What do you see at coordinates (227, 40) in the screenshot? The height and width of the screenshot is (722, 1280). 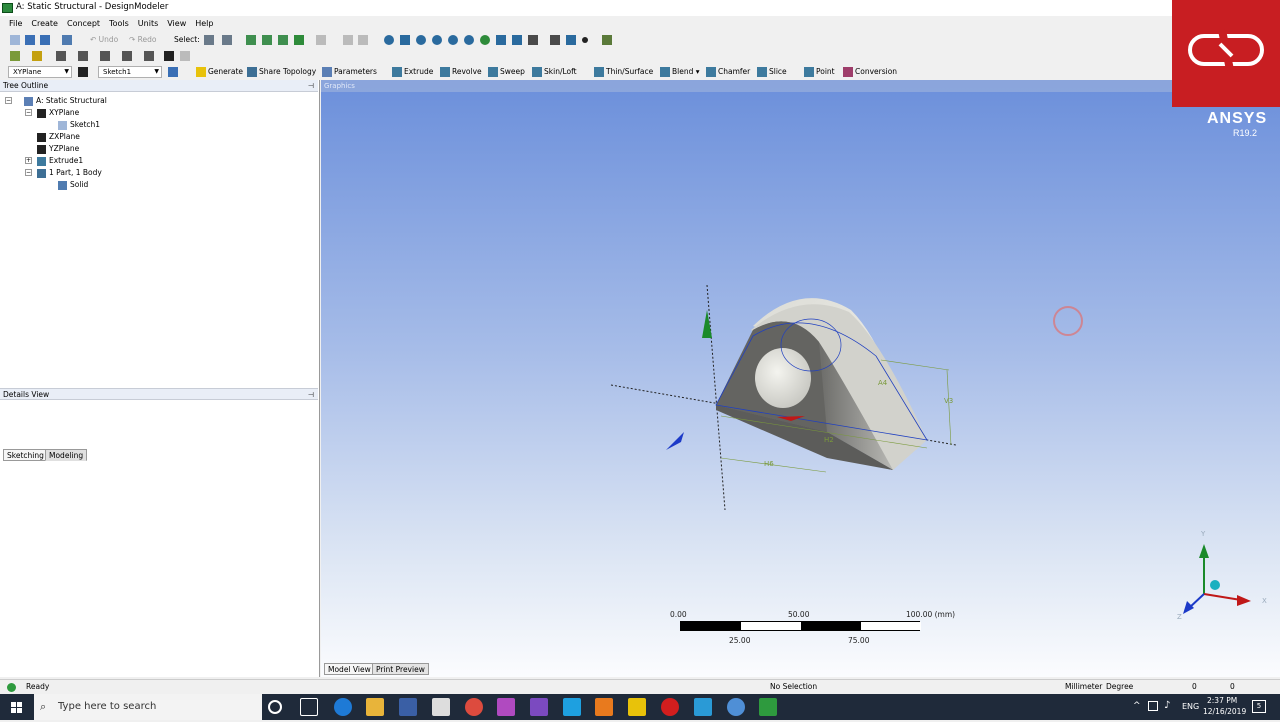 I see `select-filter-icon` at bounding box center [227, 40].